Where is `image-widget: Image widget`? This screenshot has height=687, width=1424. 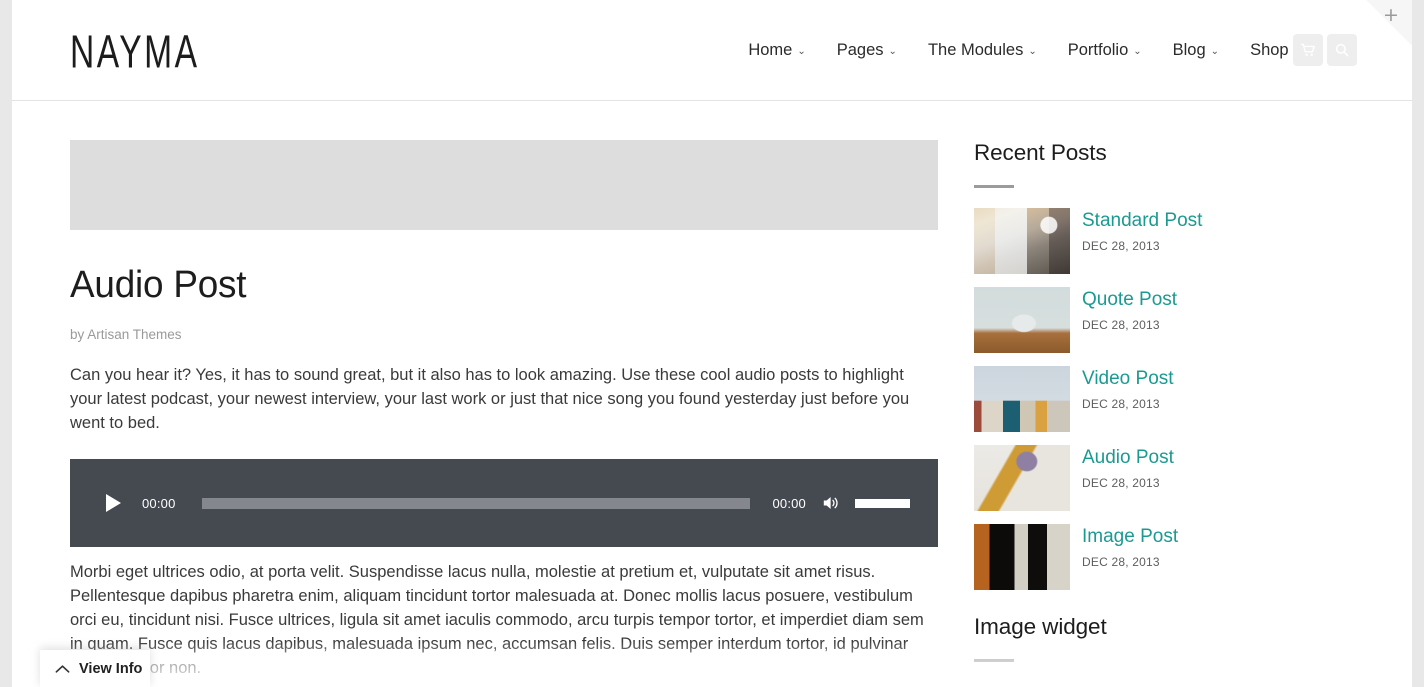
image-widget: Image widget is located at coordinates (1183, 638).